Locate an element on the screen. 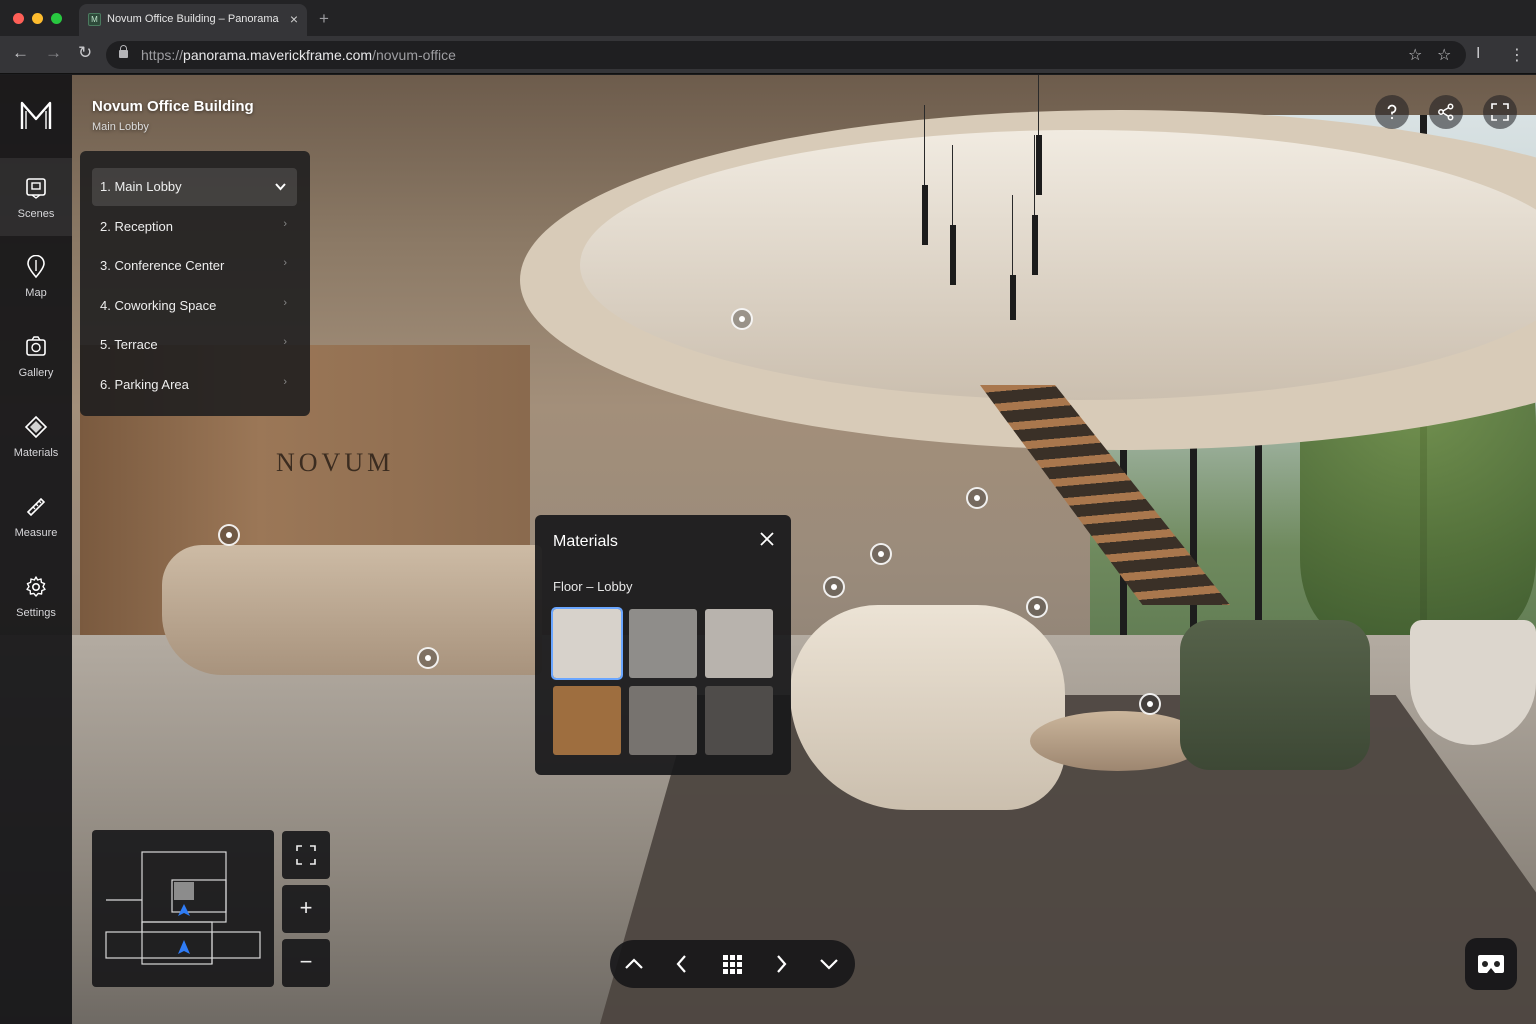  tab-close-icon: × is located at coordinates (294, 19).